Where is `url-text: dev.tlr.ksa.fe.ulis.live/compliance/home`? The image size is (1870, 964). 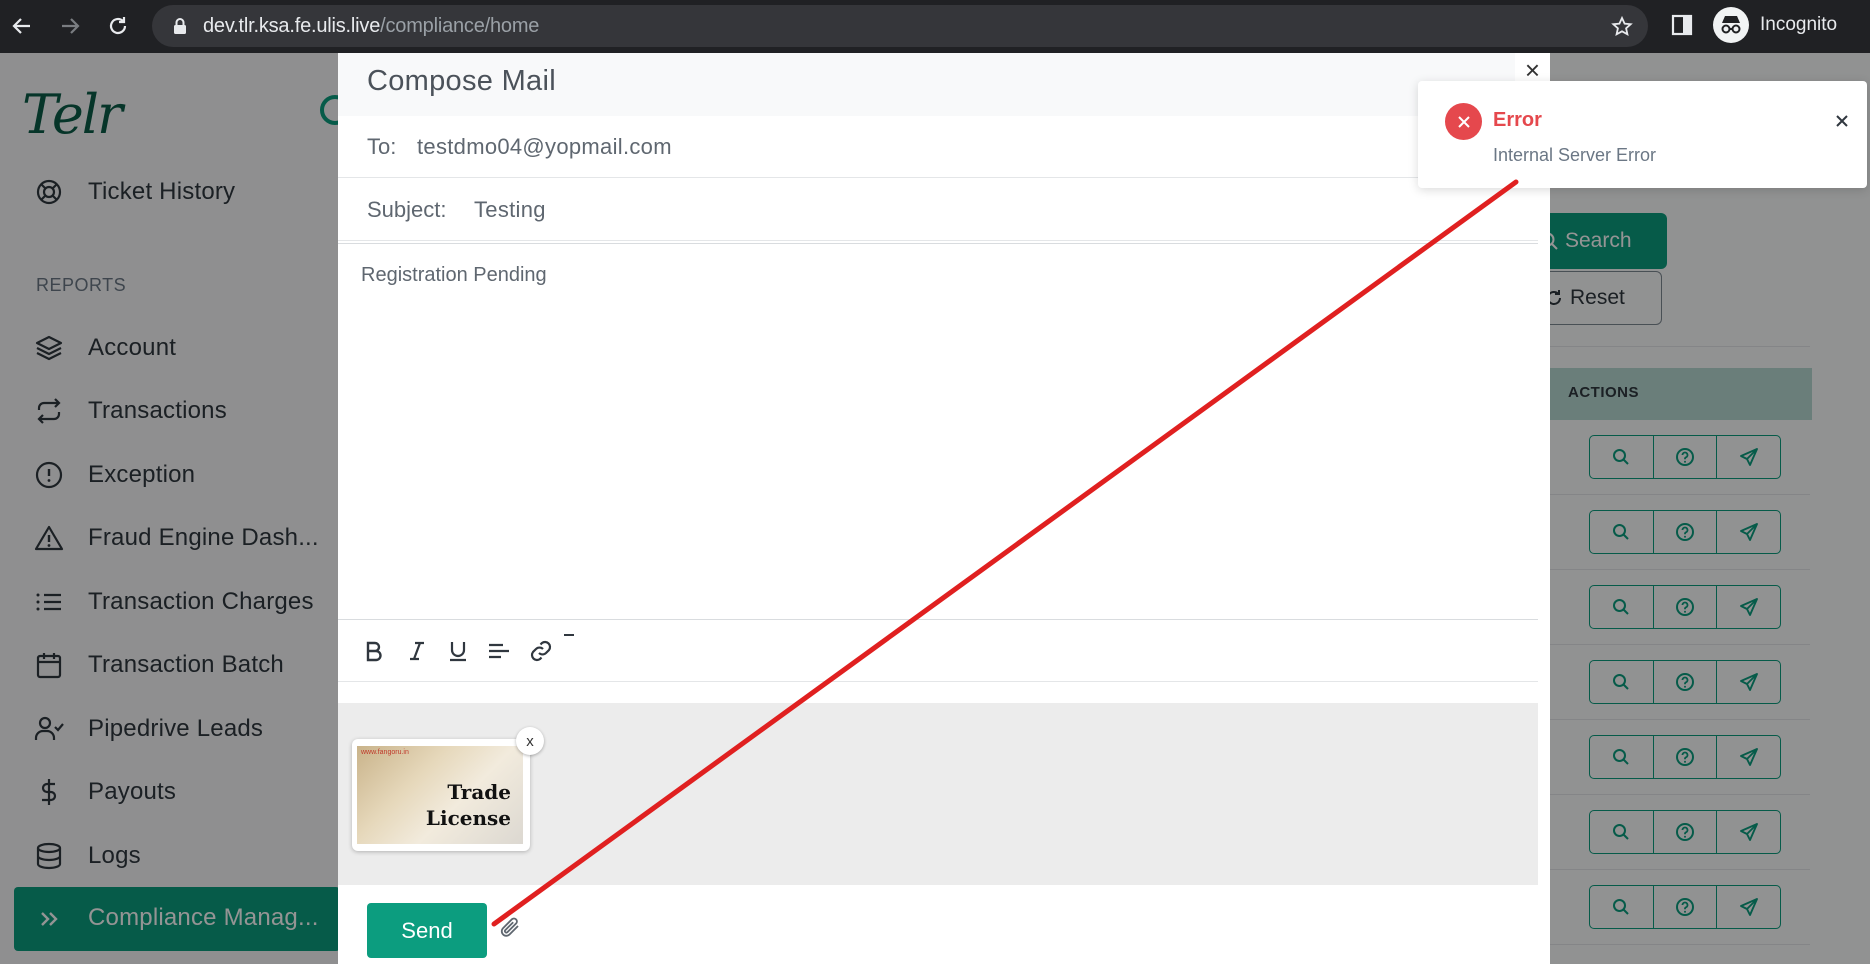 url-text: dev.tlr.ksa.fe.ulis.live/compliance/home is located at coordinates (371, 26).